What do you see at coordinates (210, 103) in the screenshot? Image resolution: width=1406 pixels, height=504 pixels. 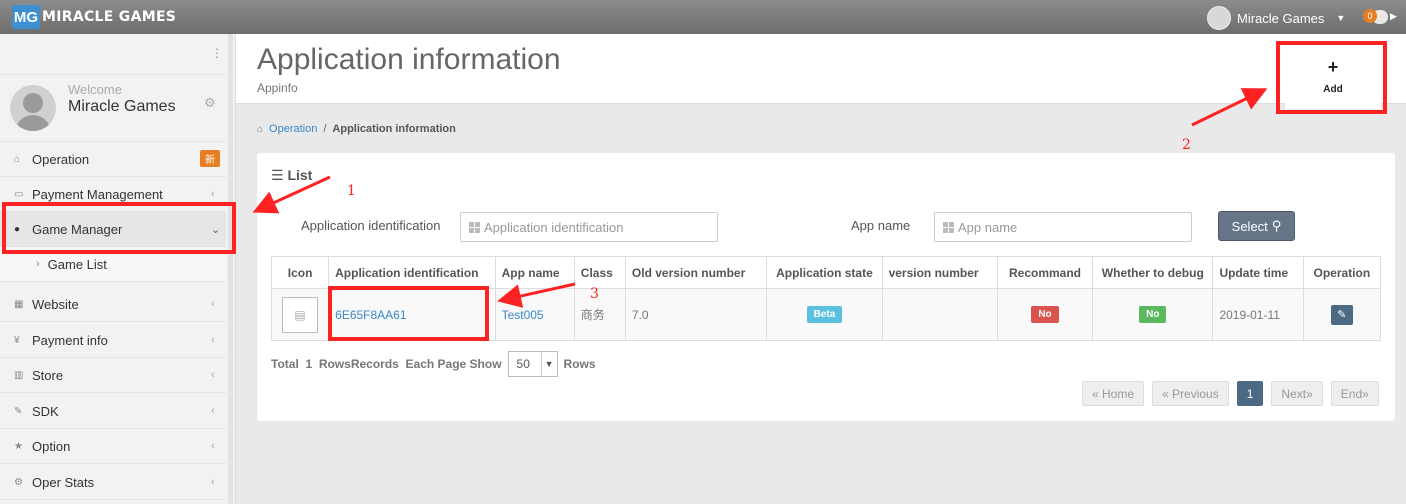 I see `gear-icon: ⚙` at bounding box center [210, 103].